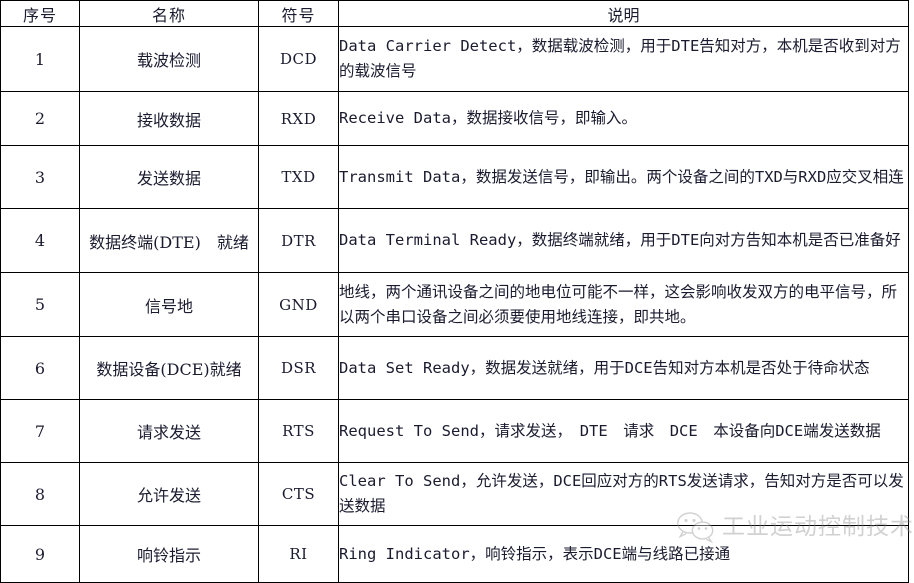 This screenshot has height=583, width=914. I want to click on column-header-description: 说明, so click(623, 13).